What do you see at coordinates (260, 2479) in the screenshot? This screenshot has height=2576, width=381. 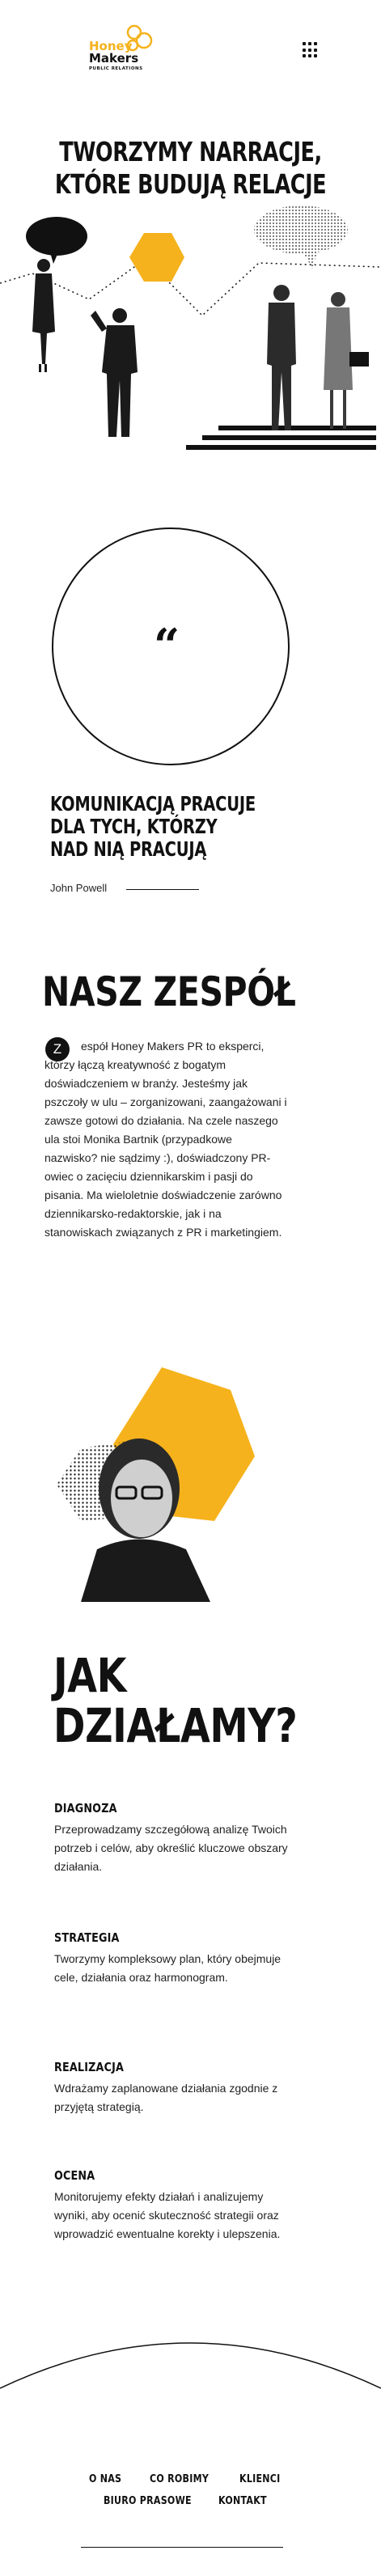 I see `nav-link-clients: KLIENCI` at bounding box center [260, 2479].